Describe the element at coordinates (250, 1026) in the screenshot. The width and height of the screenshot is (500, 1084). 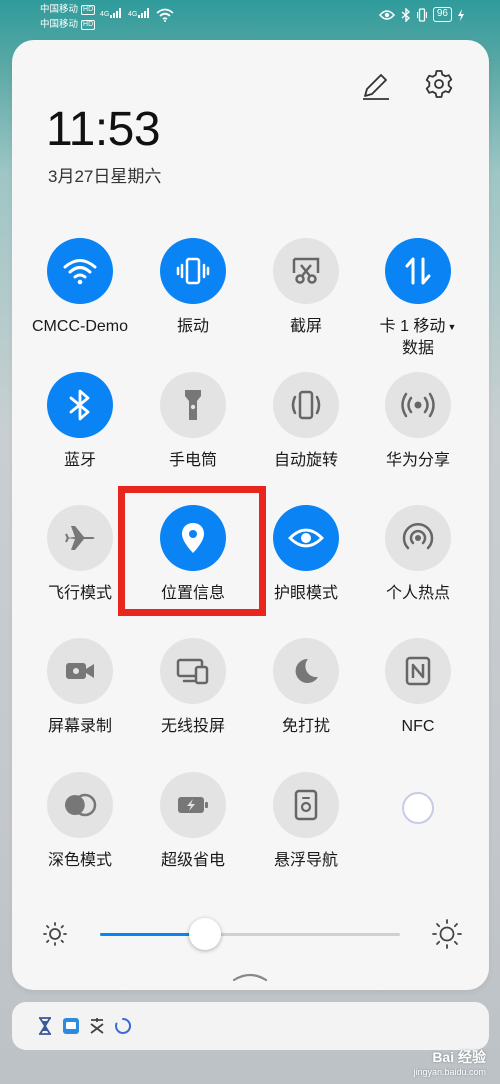
I see `notification-bar` at that location.